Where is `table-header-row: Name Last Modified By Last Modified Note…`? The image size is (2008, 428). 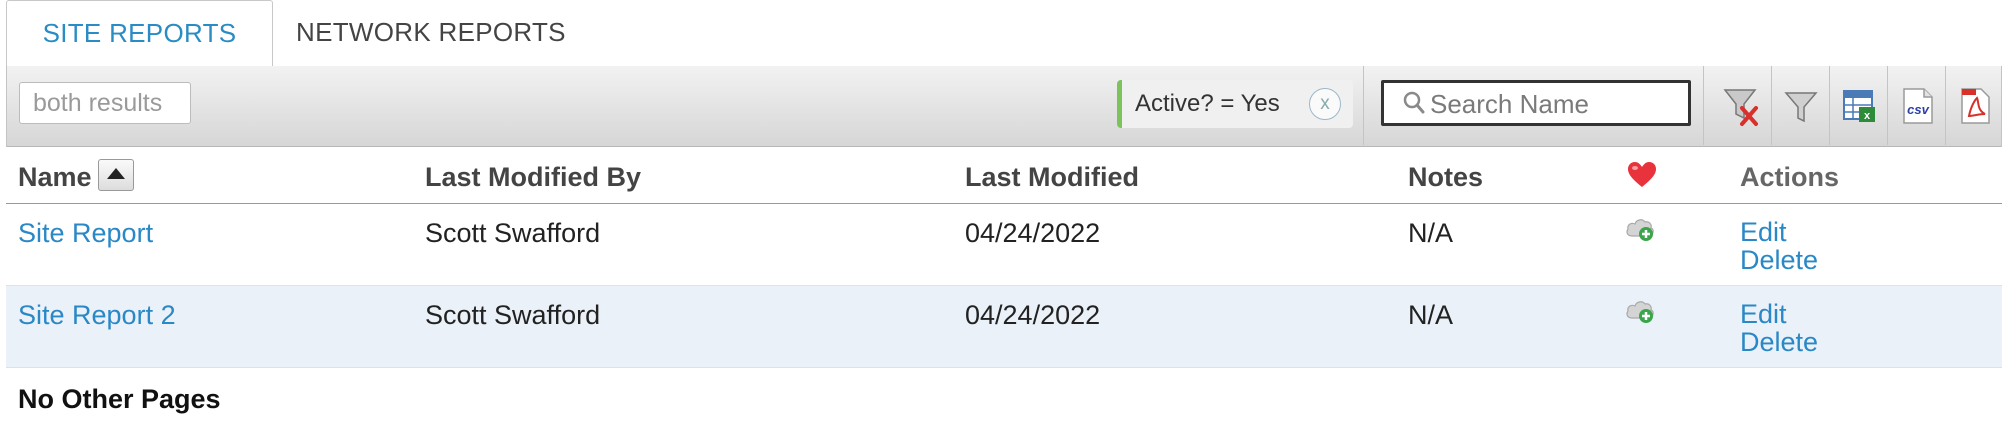
table-header-row: Name Last Modified By Last Modified Note… is located at coordinates (1004, 175).